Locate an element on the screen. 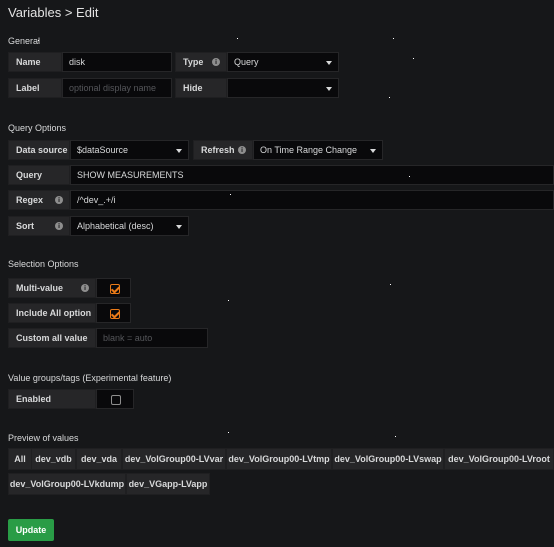 This screenshot has width=554, height=547. refresh-label: Refresh i is located at coordinates (223, 150).